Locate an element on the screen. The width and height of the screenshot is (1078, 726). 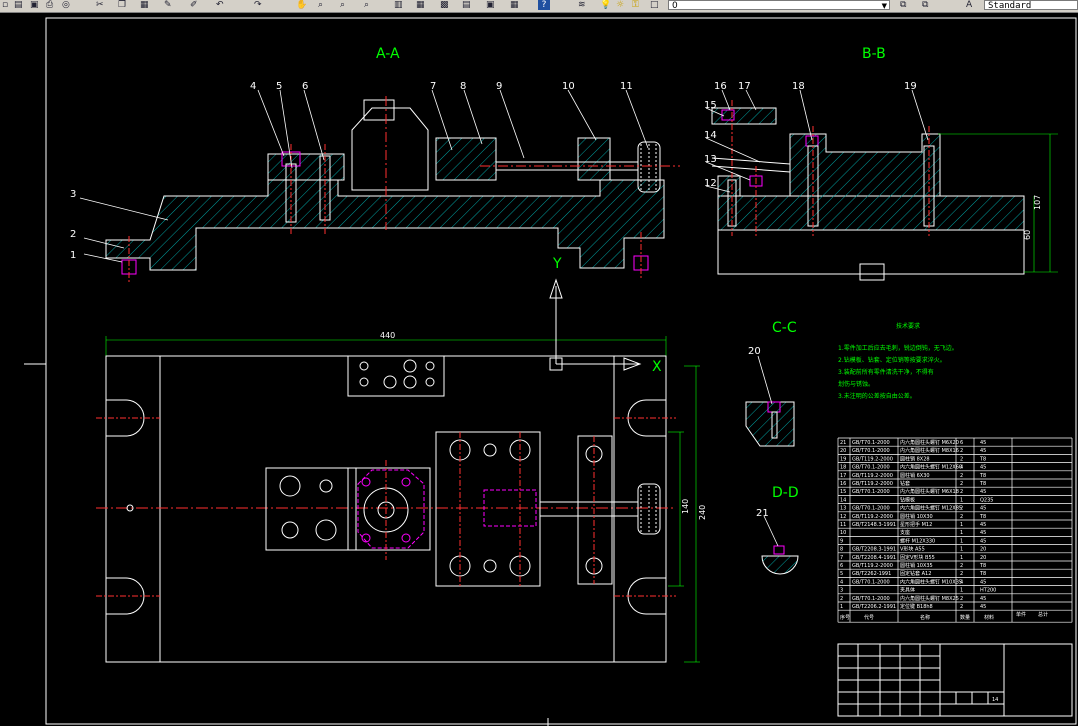
print-icon: ⎙ is located at coordinates (49, 5).